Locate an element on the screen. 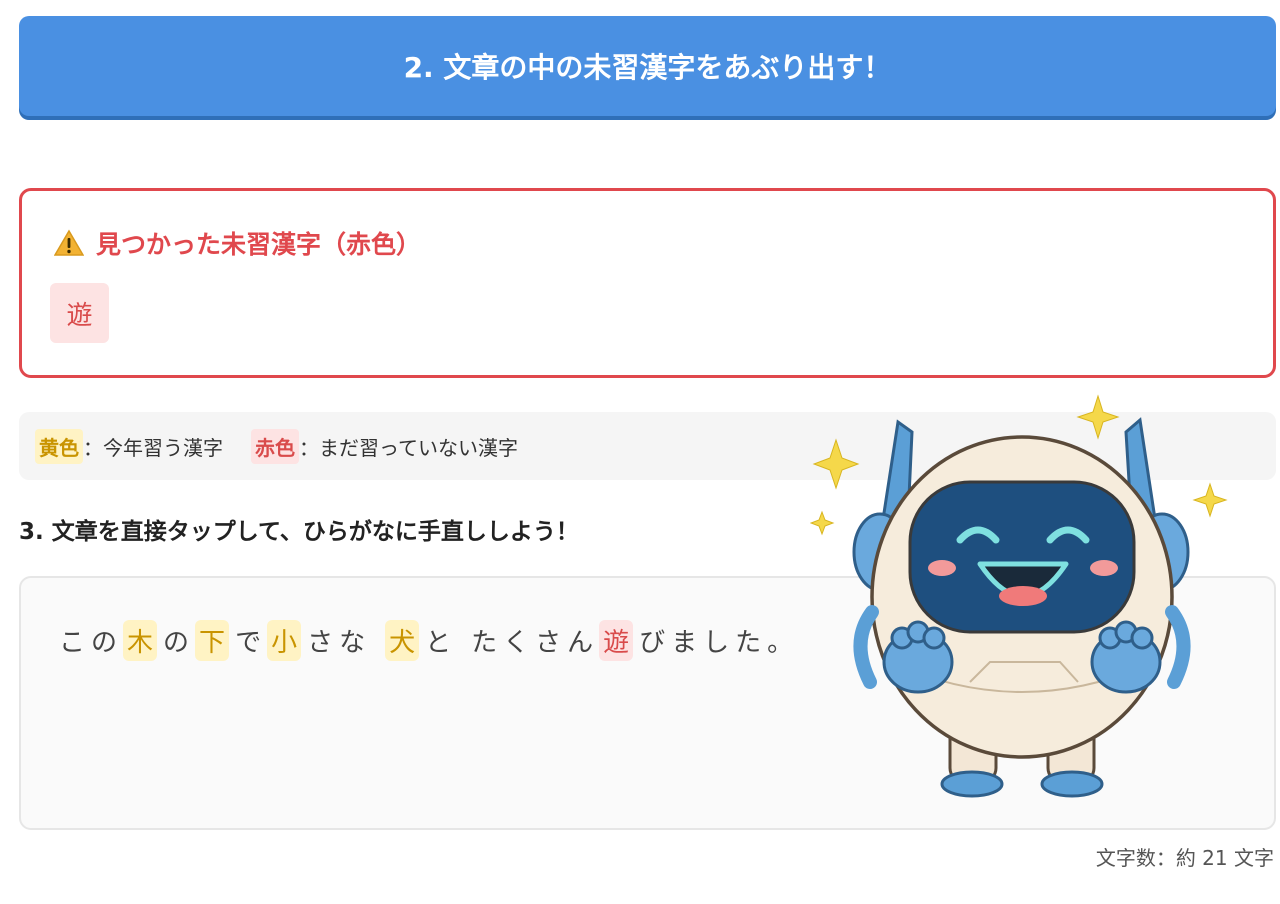  this-year-kanji-highlight: 下 is located at coordinates (212, 640).